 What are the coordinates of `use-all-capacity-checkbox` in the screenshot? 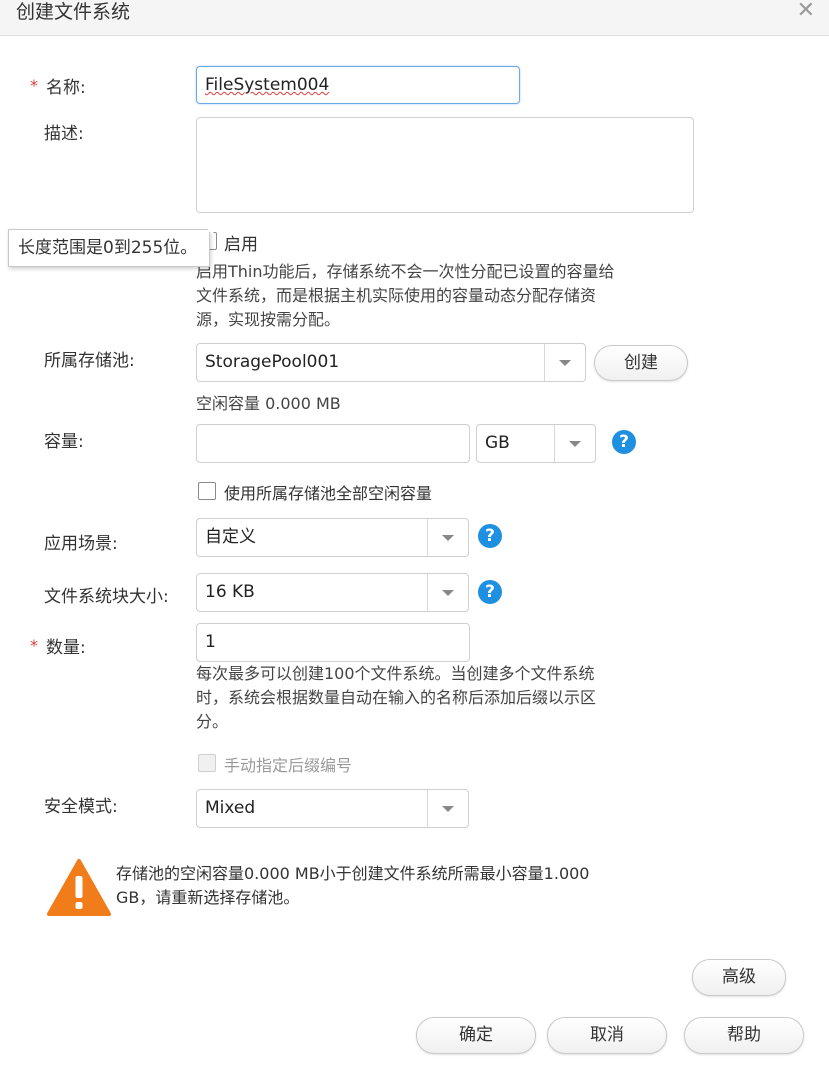 It's located at (207, 491).